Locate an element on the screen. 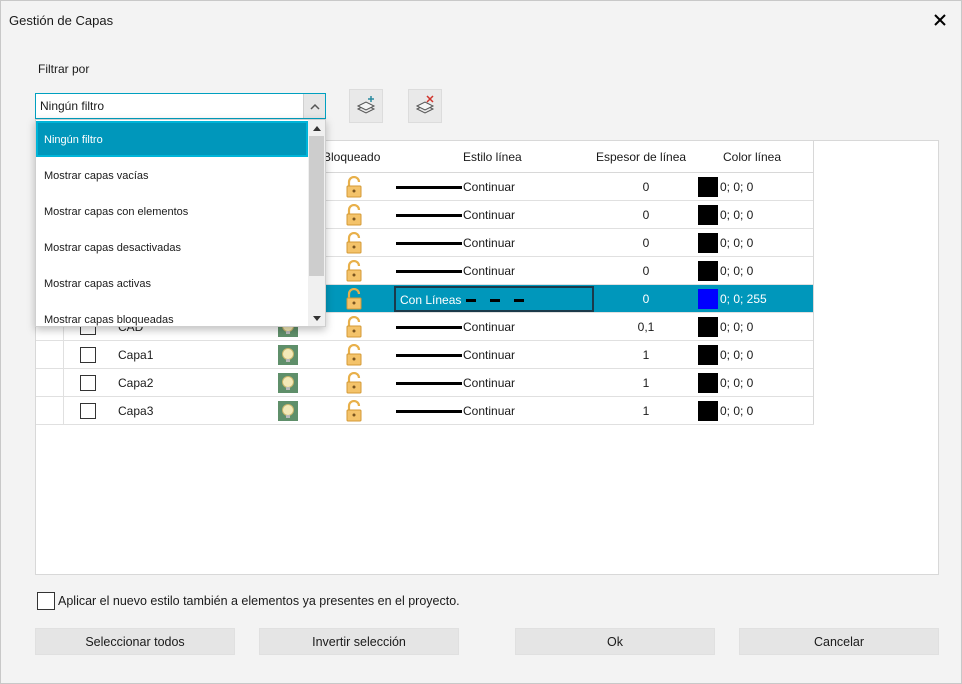 Image resolution: width=962 pixels, height=684 pixels. table-row: Capa1 Continuar 1 0; 0; 0 is located at coordinates (425, 355).